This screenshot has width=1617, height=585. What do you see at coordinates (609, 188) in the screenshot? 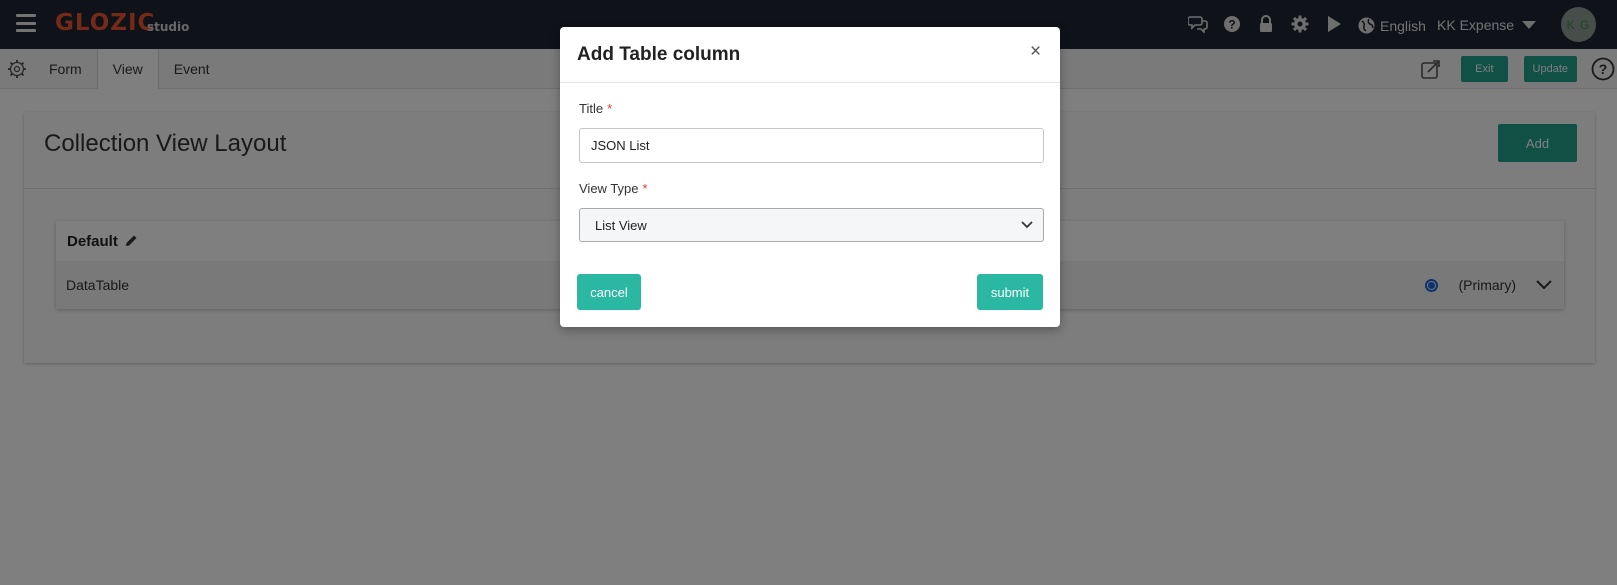
I see `view-type-label-text: View Type` at bounding box center [609, 188].